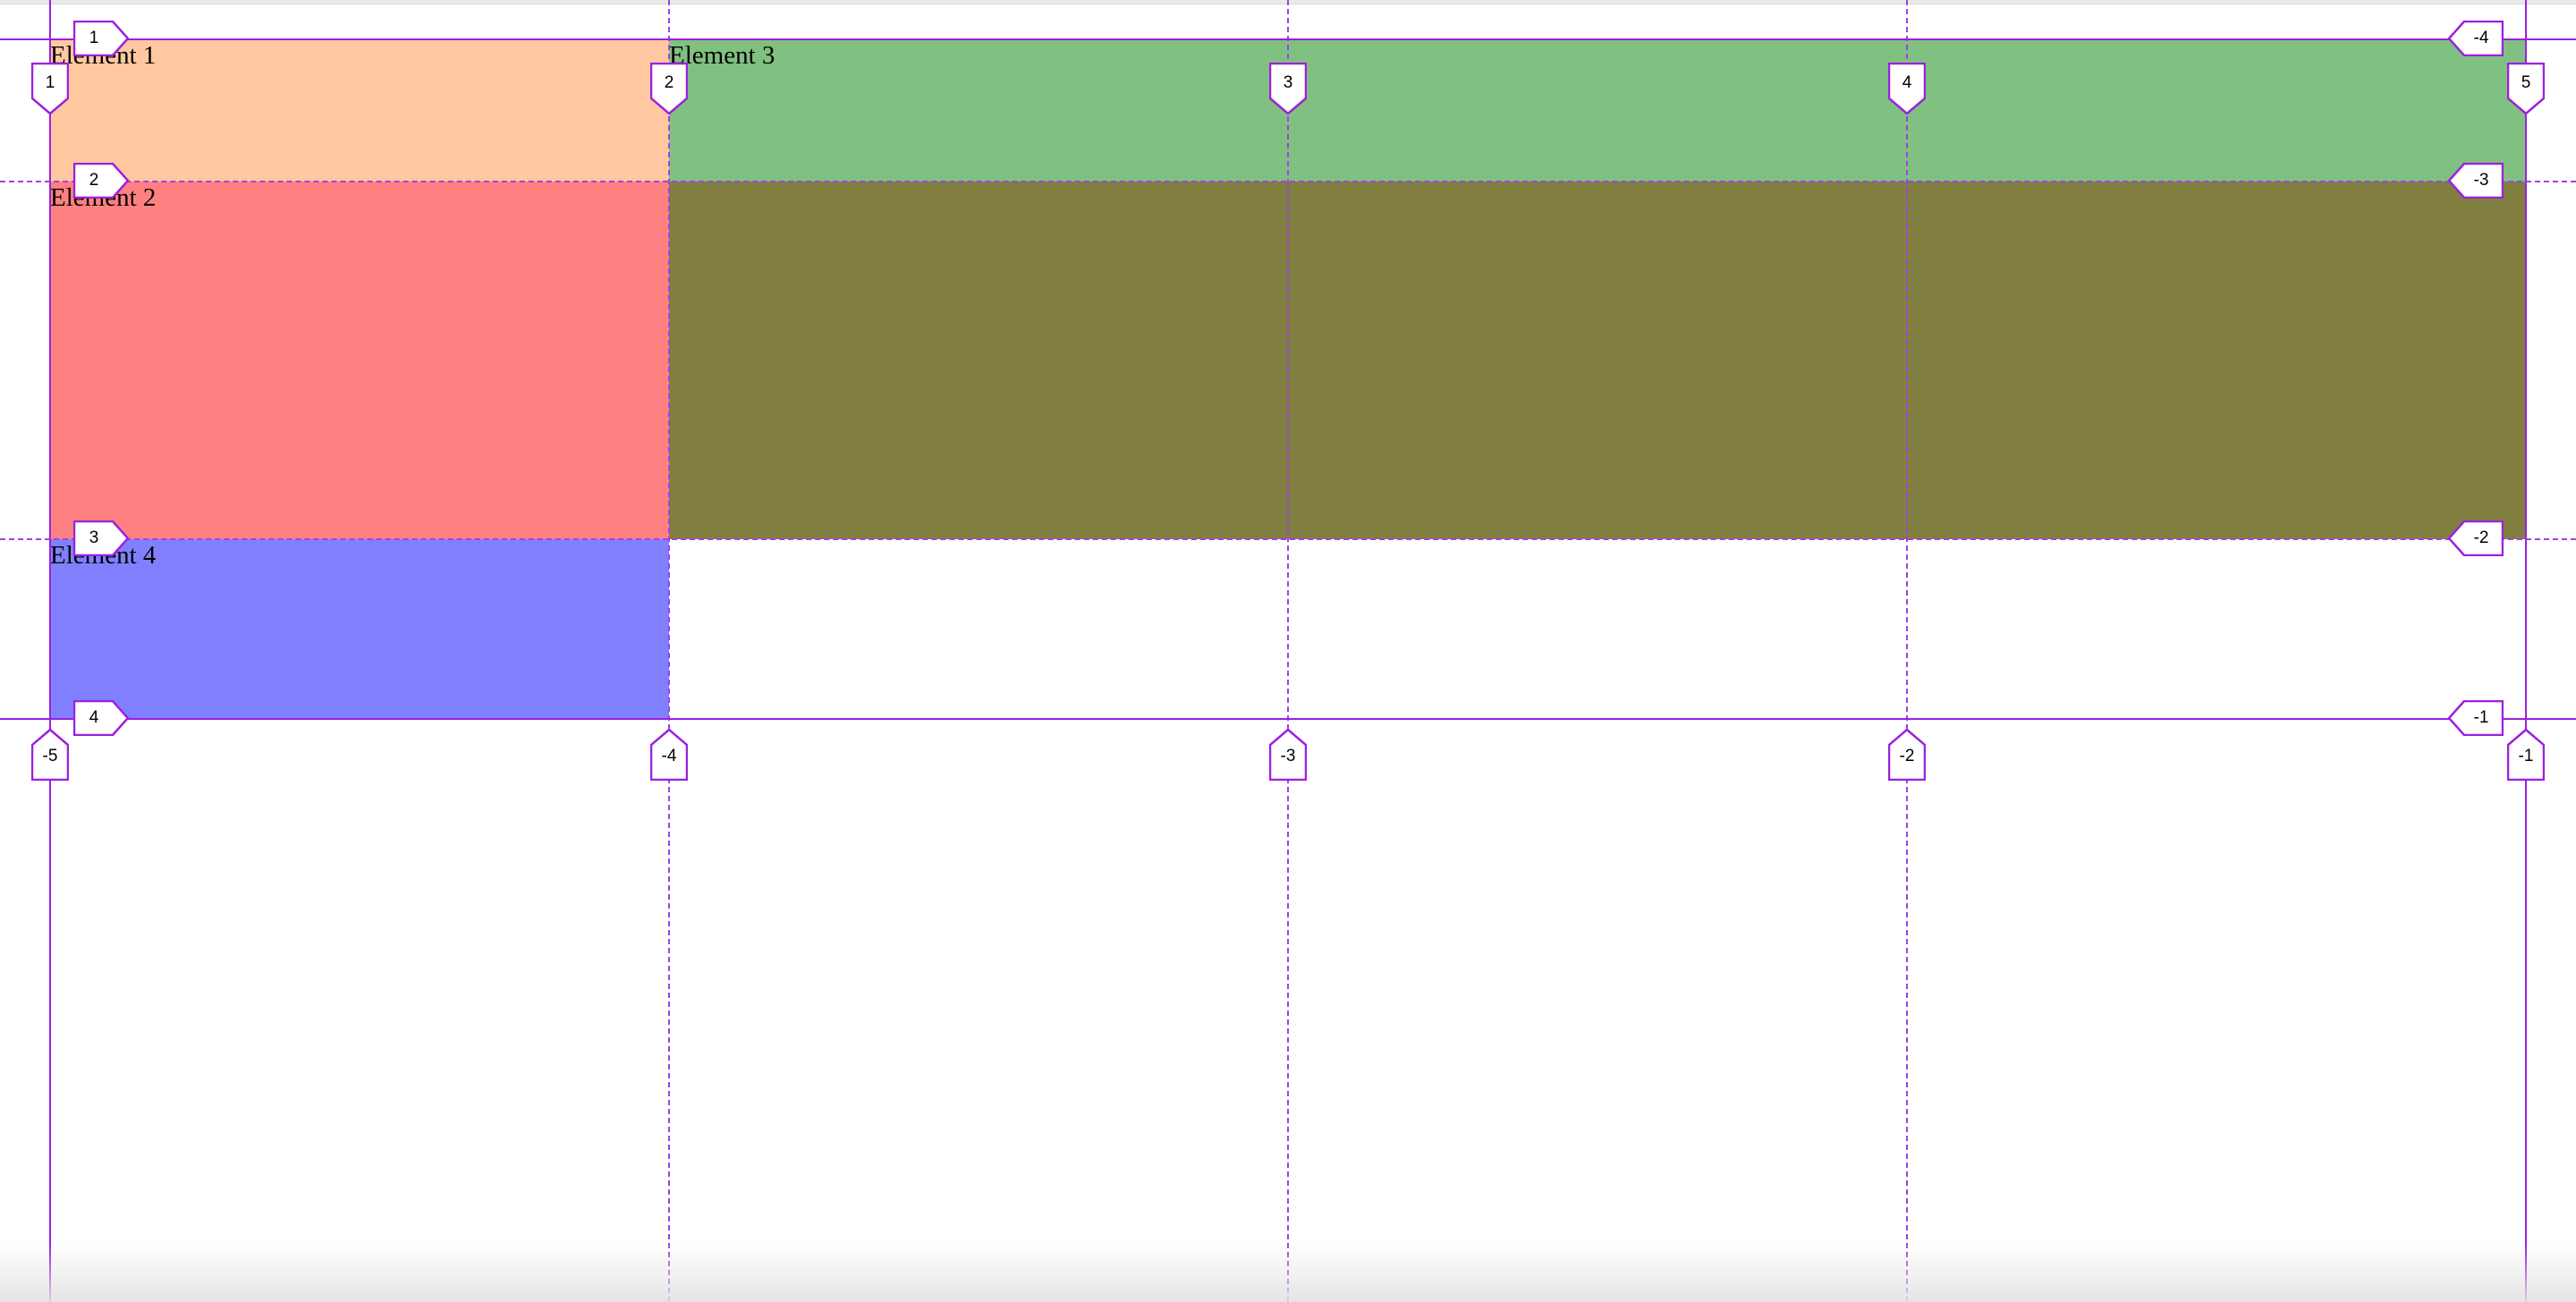  Describe the element at coordinates (101, 538) in the screenshot. I see `row-line-badge-3: 3` at that location.